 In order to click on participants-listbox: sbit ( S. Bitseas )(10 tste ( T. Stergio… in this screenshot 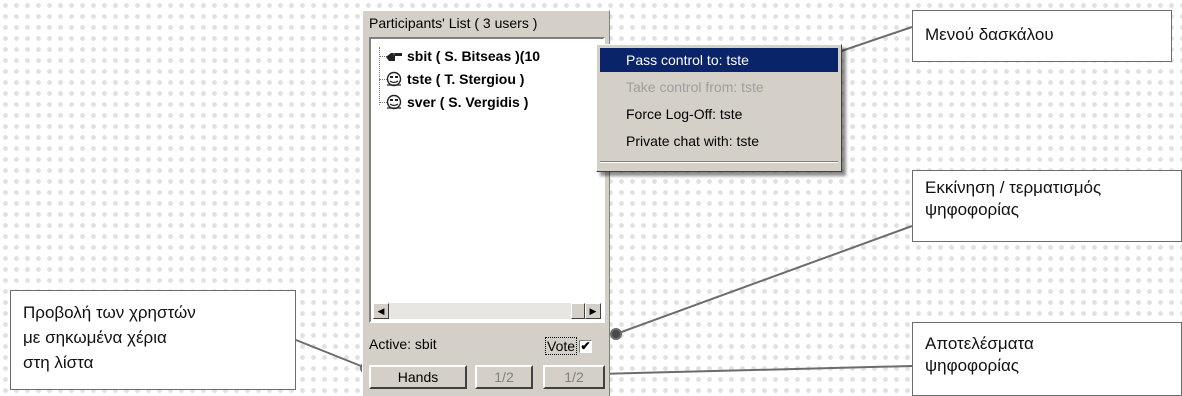, I will do `click(487, 180)`.